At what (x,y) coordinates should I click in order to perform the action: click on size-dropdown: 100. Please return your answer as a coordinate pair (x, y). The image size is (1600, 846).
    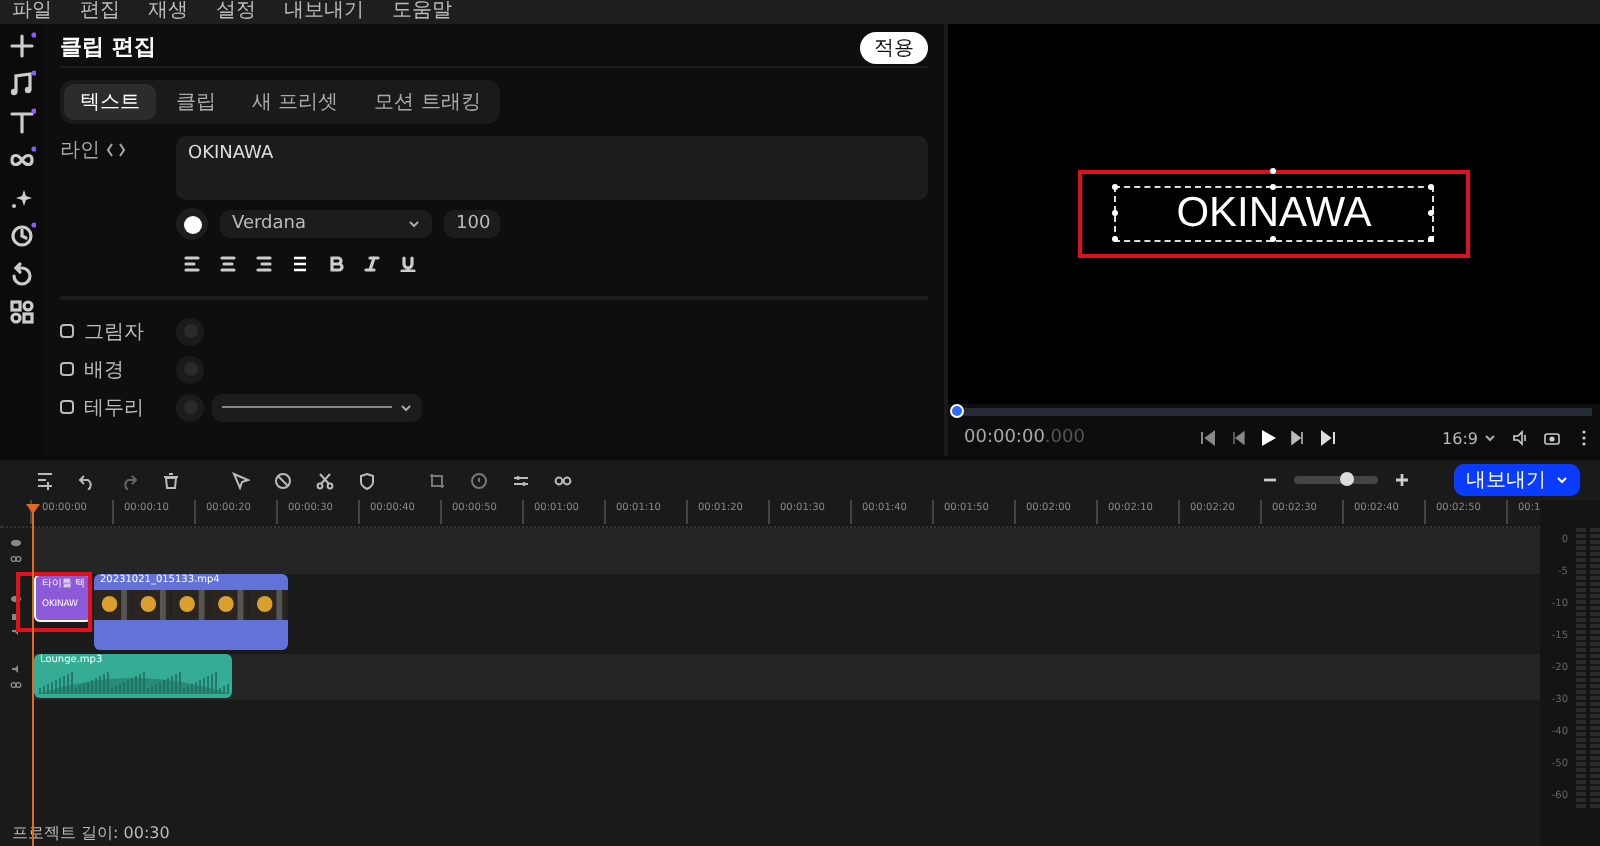
    Looking at the image, I should click on (472, 224).